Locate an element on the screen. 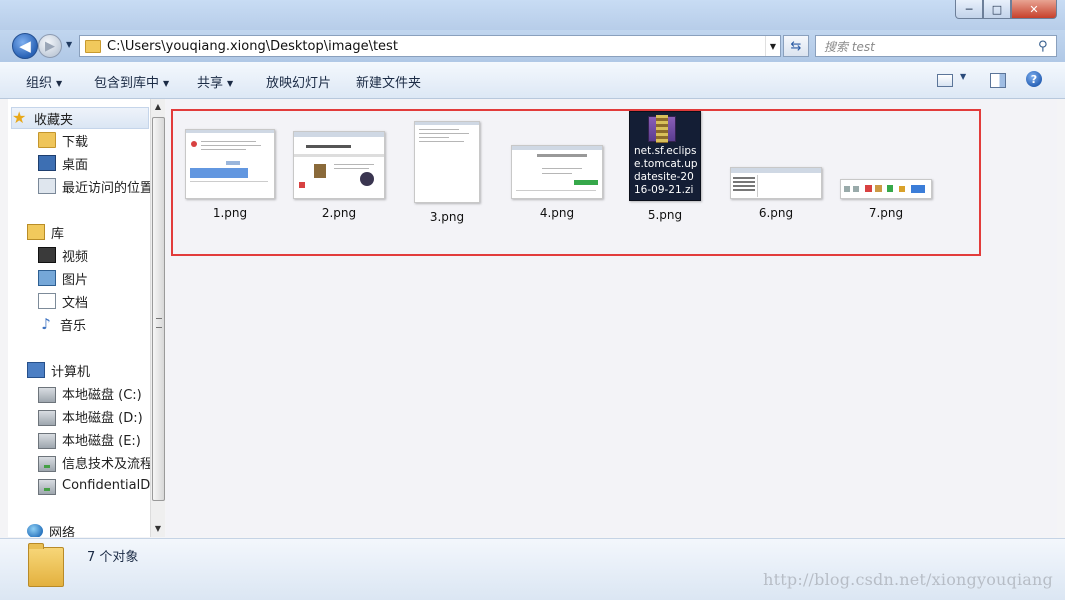 The width and height of the screenshot is (1065, 600). search-box: 搜索 test ⚲ is located at coordinates (936, 46).